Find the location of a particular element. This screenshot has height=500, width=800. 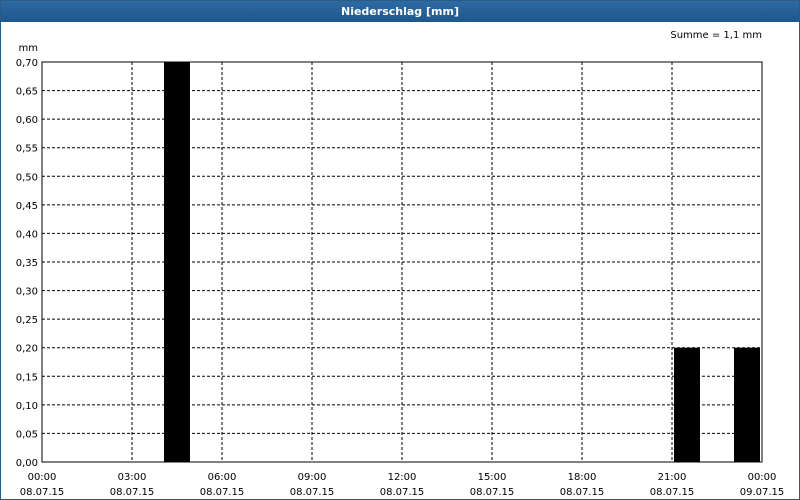

x-tick-date: 09.07.15 is located at coordinates (762, 492).